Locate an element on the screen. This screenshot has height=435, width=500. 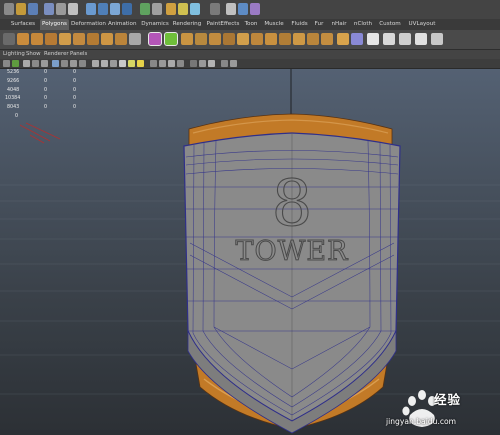
uv-planar-icon is located at coordinates (389, 39).